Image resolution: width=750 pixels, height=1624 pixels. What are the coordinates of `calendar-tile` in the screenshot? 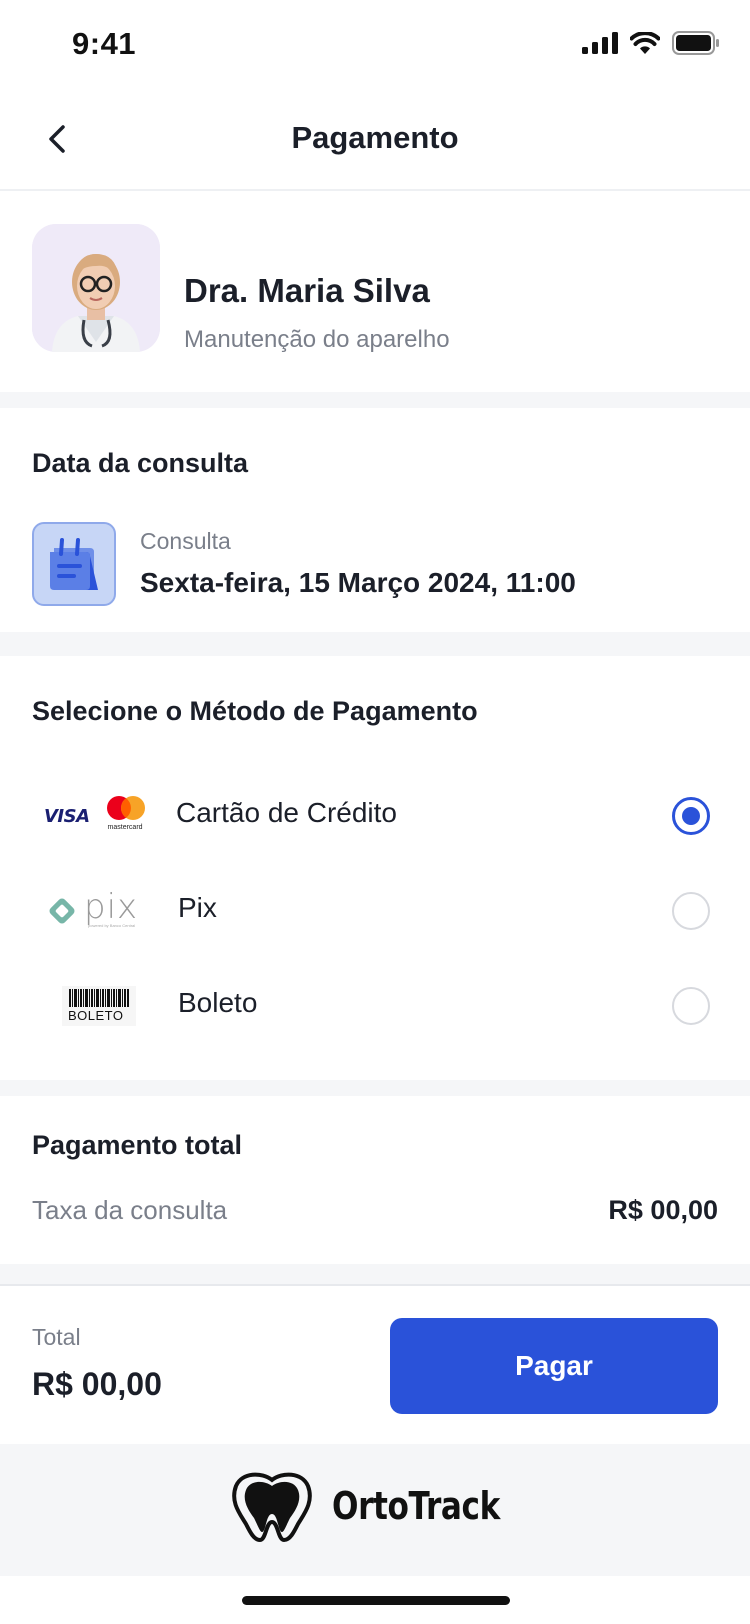 It's located at (74, 564).